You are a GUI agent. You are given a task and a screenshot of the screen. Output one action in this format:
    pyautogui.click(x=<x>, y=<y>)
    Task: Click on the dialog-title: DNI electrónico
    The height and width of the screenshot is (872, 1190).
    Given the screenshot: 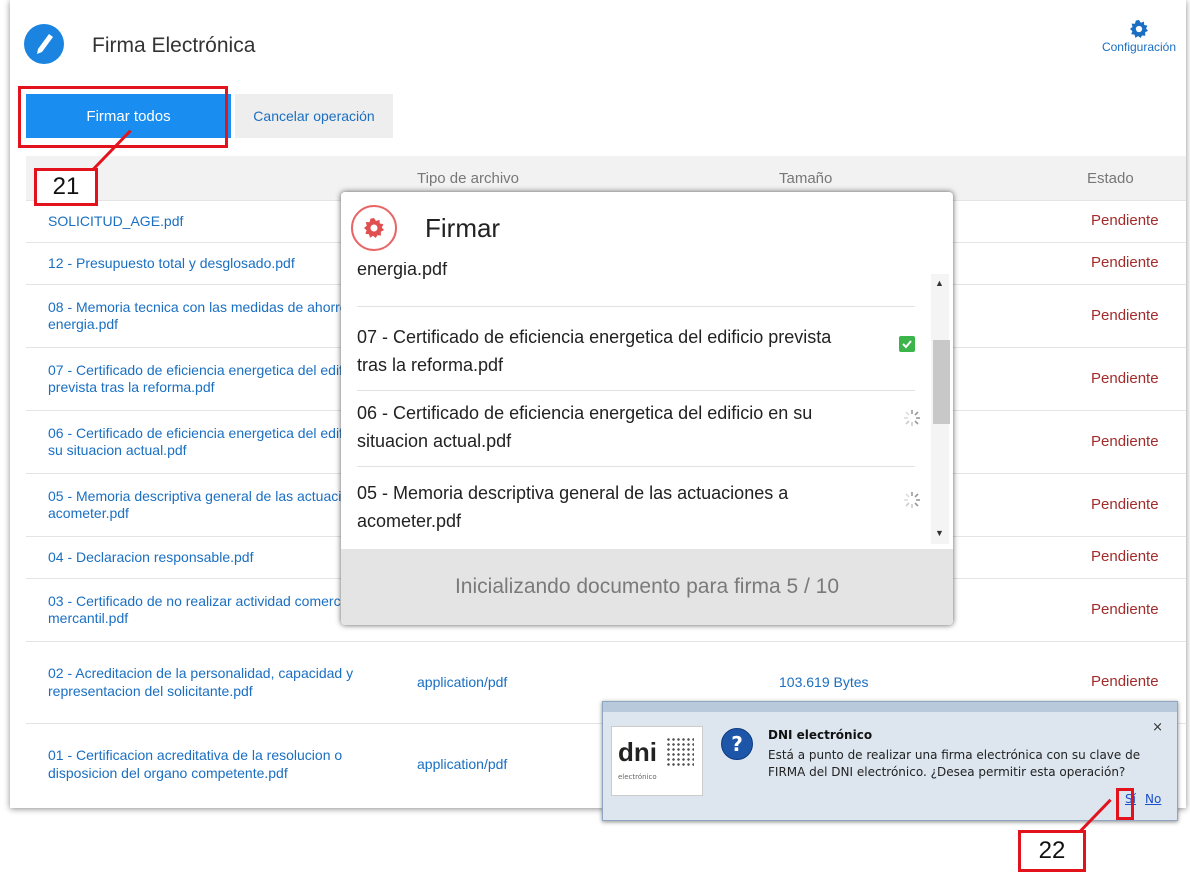 What is the action you would take?
    pyautogui.click(x=820, y=735)
    